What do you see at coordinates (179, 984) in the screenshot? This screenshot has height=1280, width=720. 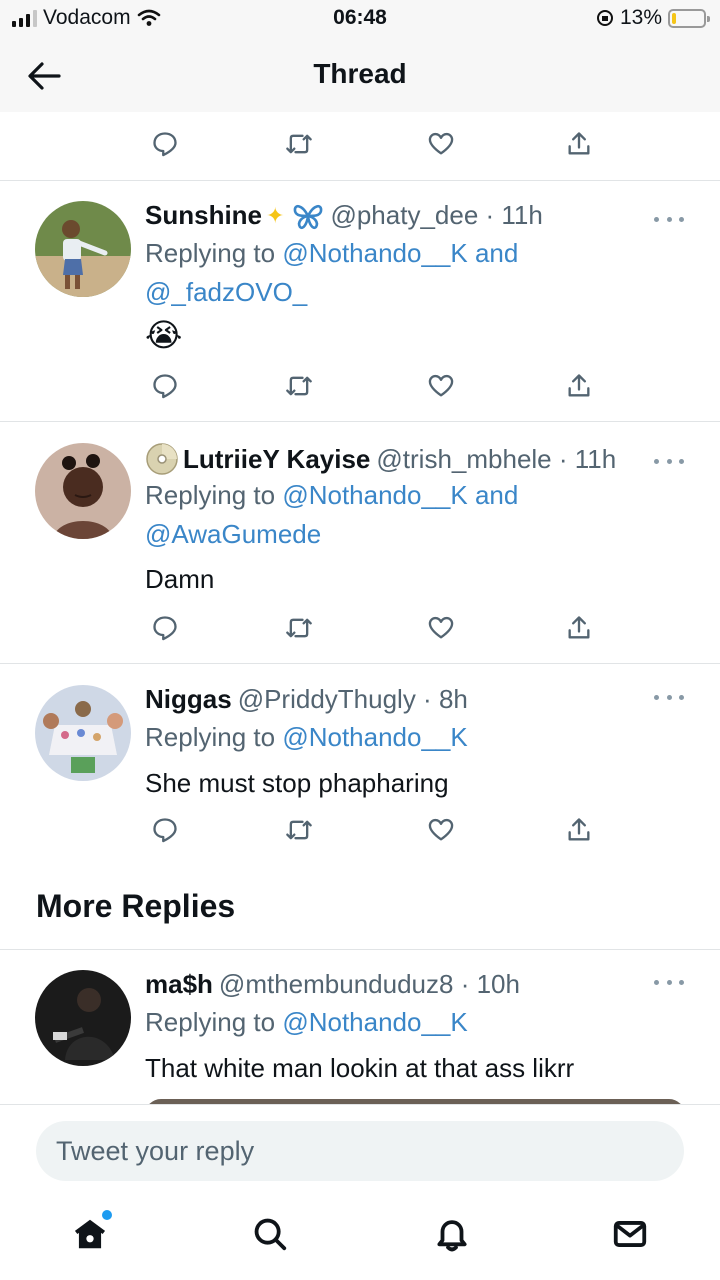 I see `display-name: ma$h` at bounding box center [179, 984].